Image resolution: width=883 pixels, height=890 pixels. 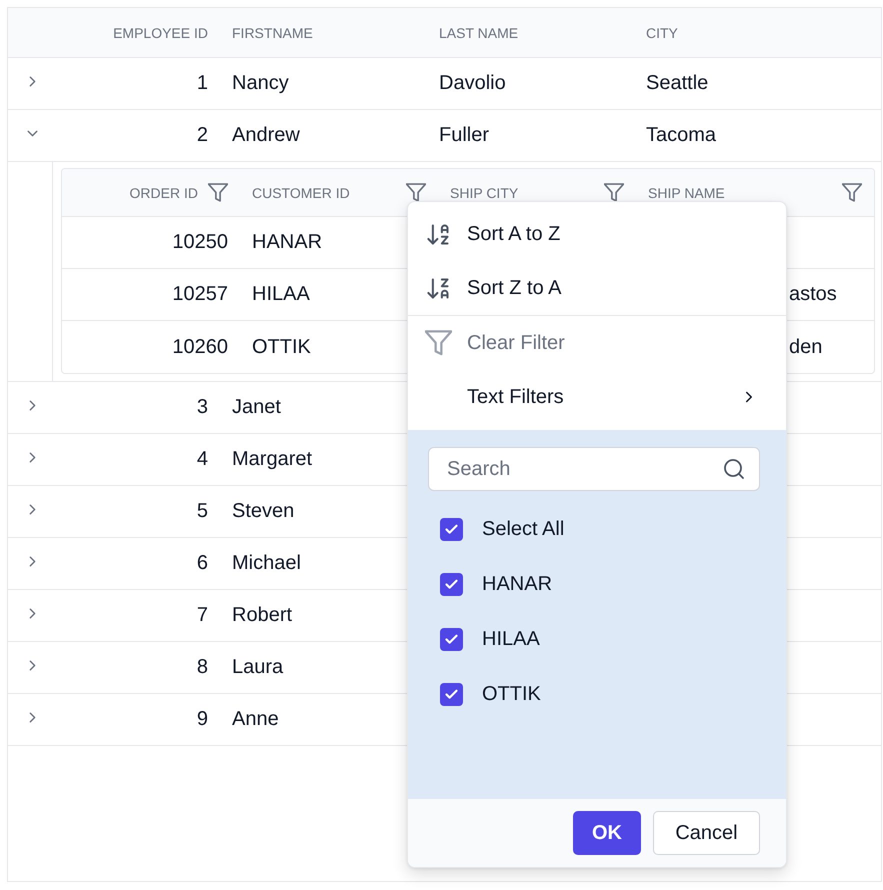 What do you see at coordinates (464, 135) in the screenshot?
I see `table-cell: Fuller` at bounding box center [464, 135].